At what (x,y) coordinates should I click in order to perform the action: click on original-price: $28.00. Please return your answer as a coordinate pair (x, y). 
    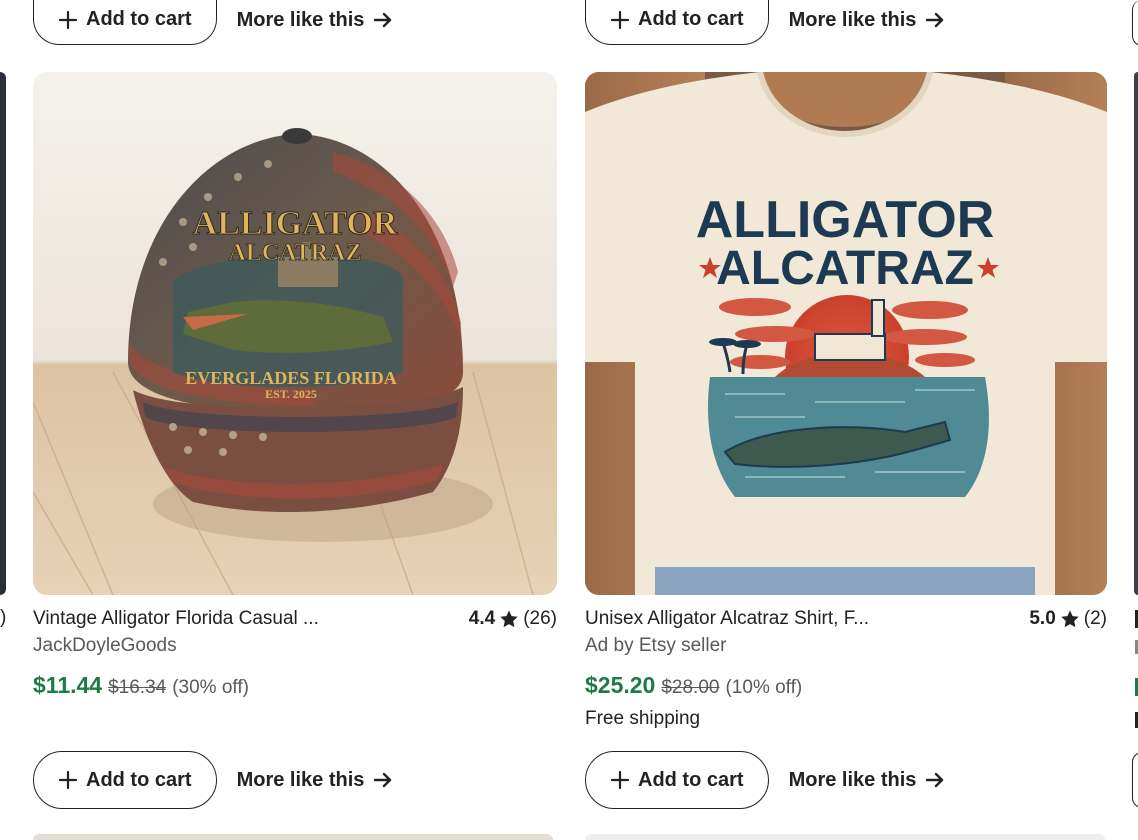
    Looking at the image, I should click on (690, 687).